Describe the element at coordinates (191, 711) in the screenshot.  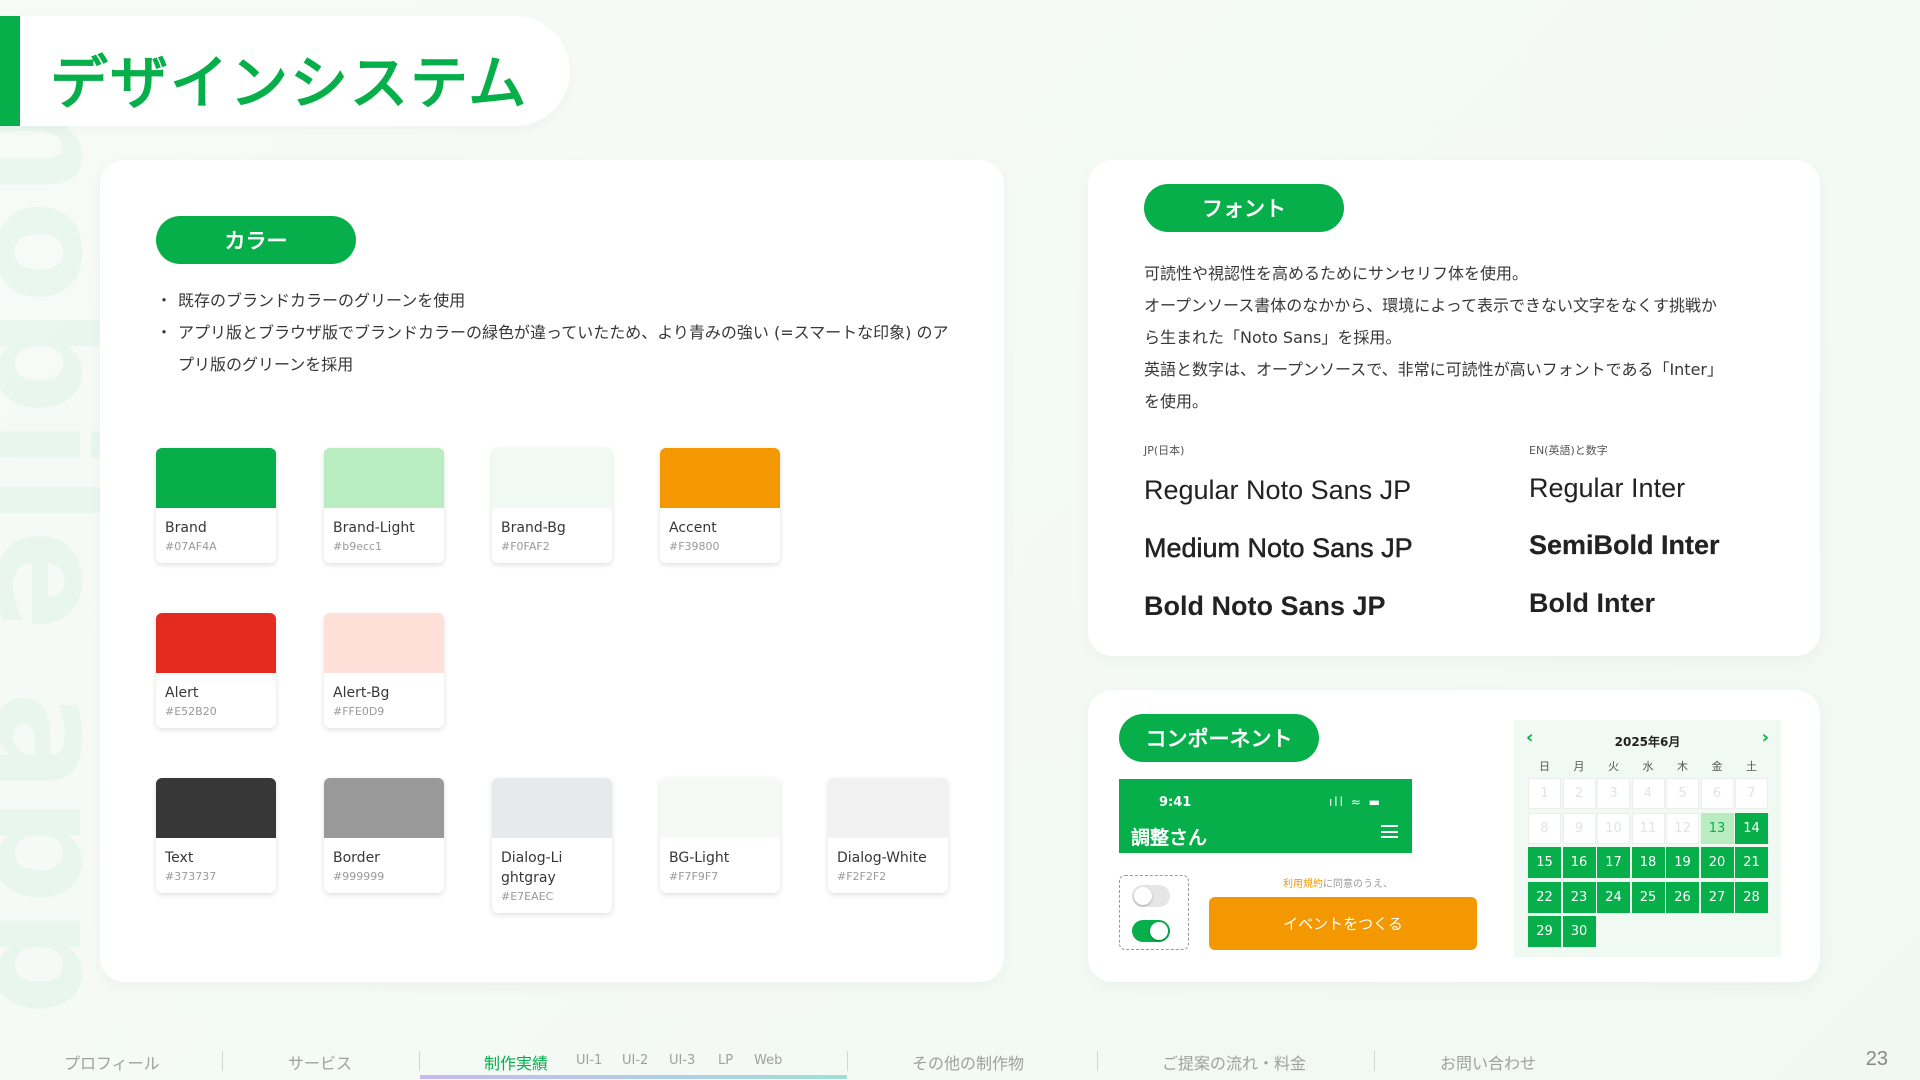
I see `swatch-hex: #E52B20` at that location.